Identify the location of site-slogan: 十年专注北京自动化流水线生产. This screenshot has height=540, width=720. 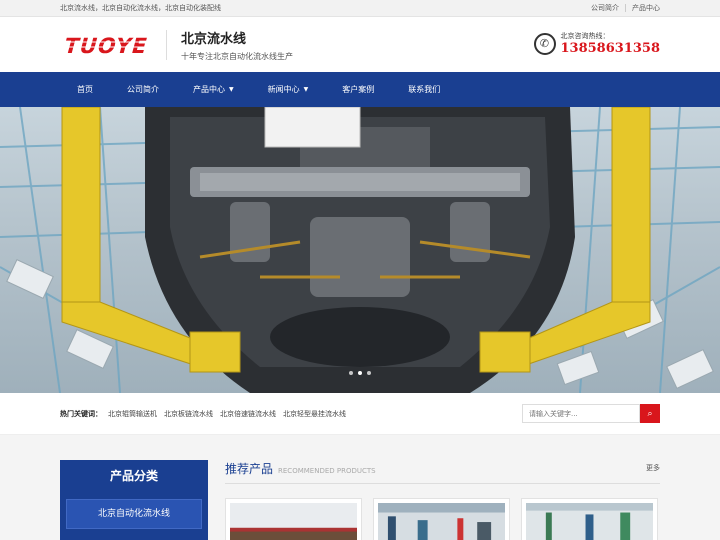
(237, 56).